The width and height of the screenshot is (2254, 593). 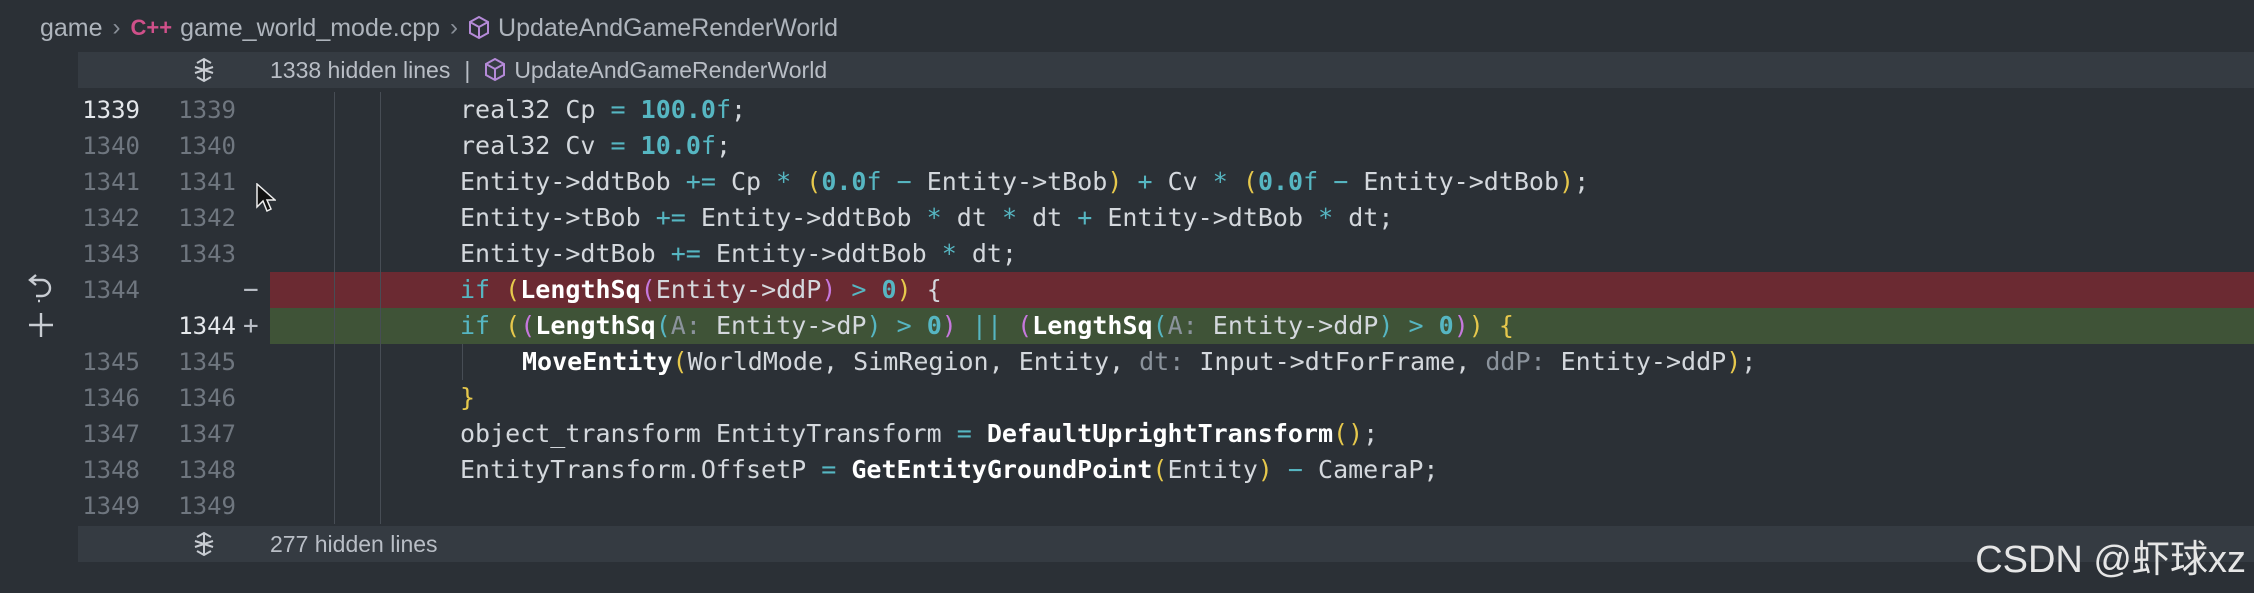 I want to click on line-number-original: 1342, so click(x=111, y=218).